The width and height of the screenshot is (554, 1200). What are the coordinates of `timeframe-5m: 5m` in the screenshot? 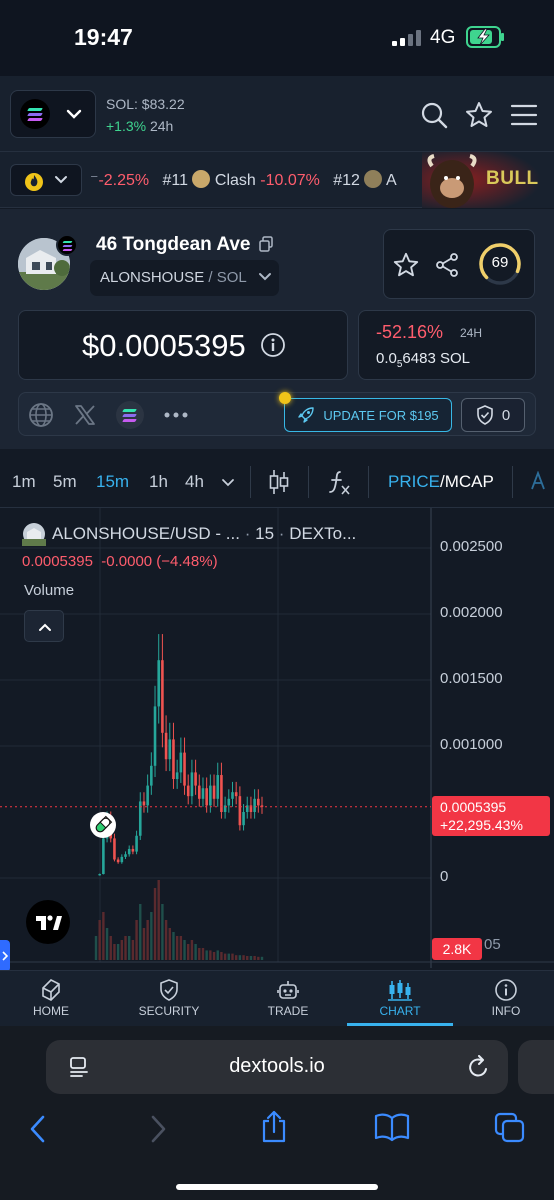 It's located at (65, 482).